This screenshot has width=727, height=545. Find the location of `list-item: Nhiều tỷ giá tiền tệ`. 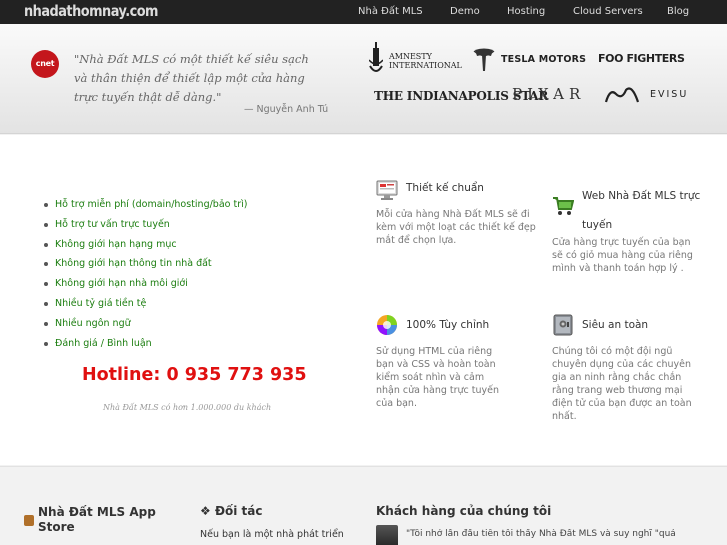

list-item: Nhiều tỷ giá tiền tệ is located at coordinates (144, 304).